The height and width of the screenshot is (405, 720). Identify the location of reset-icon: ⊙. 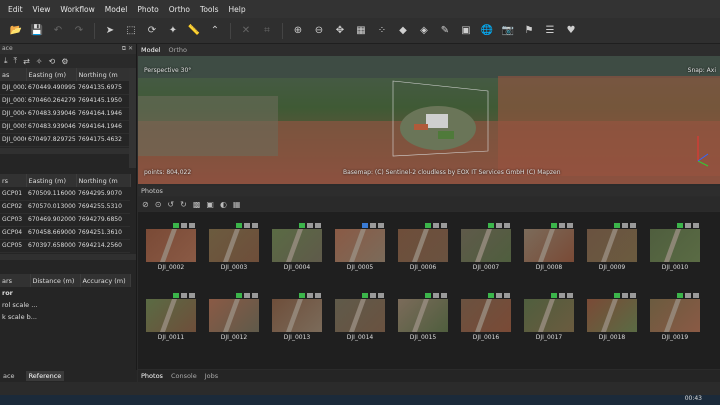
(158, 204).